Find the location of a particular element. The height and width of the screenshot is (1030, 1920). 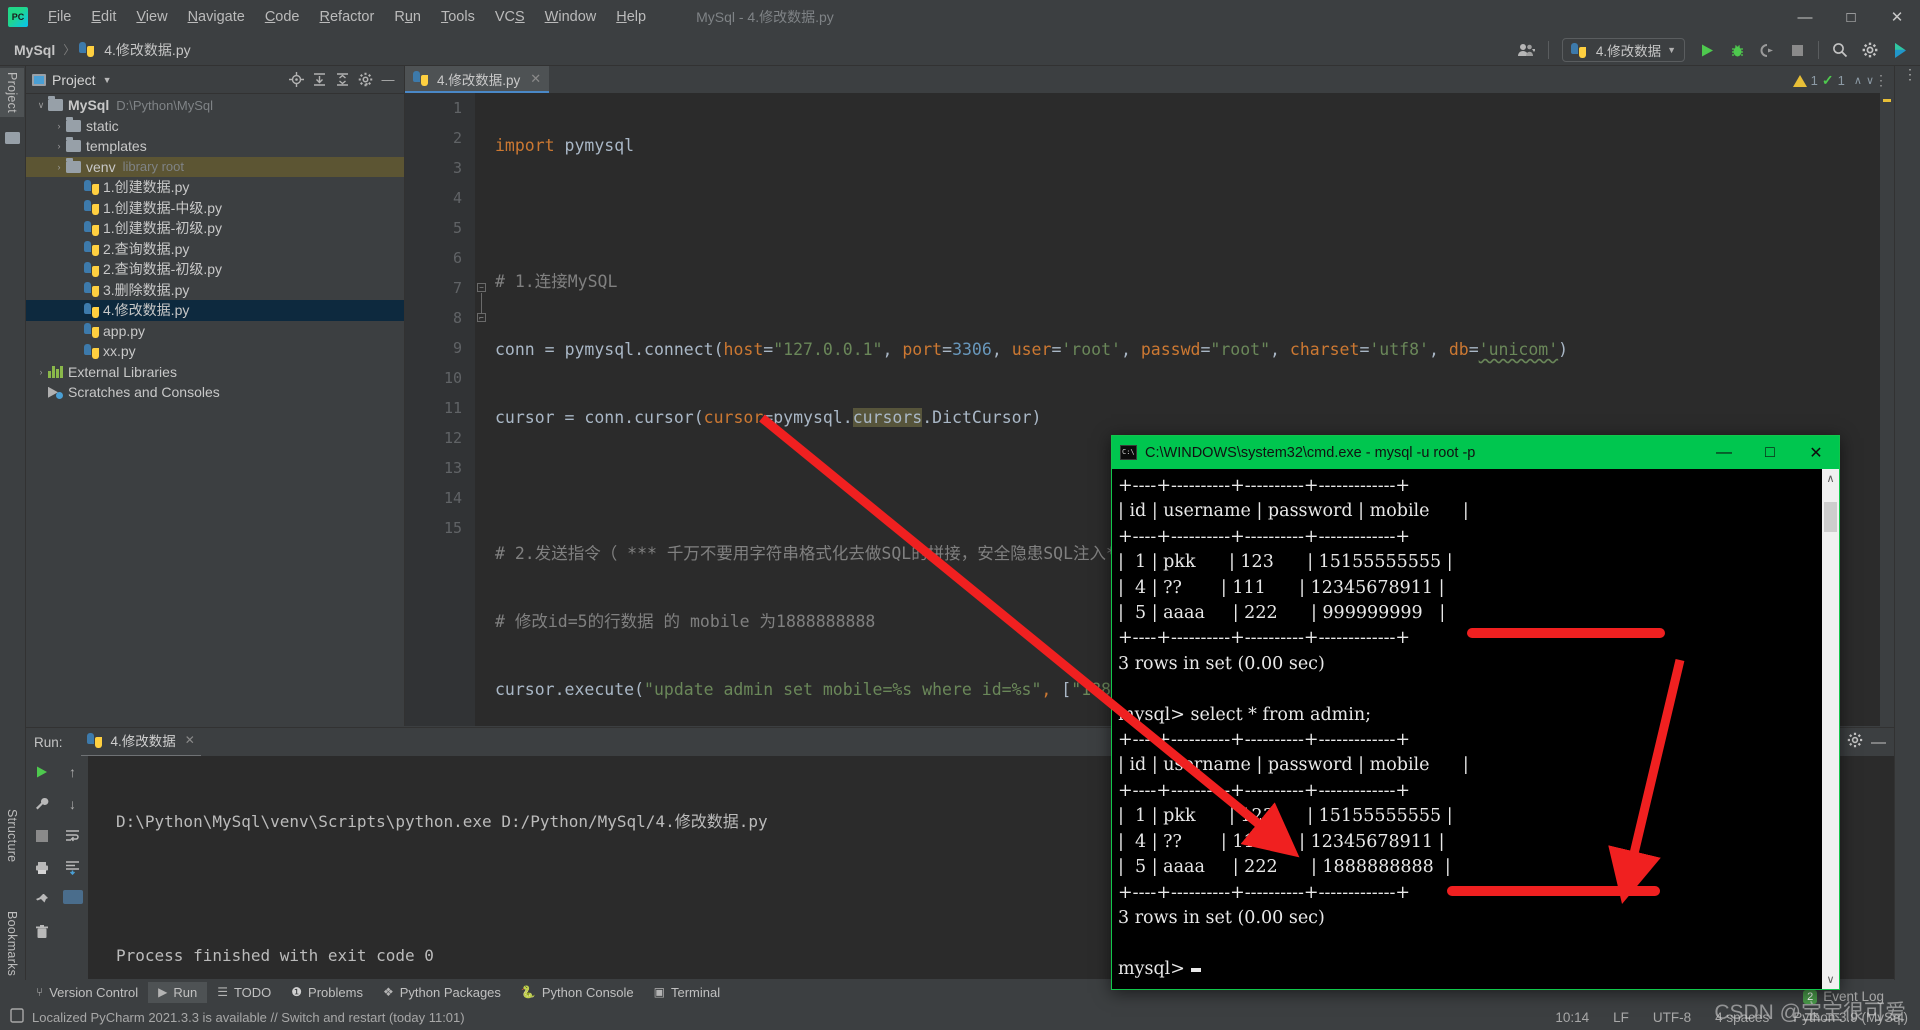

tree-item-11: app.py is located at coordinates (215, 331).